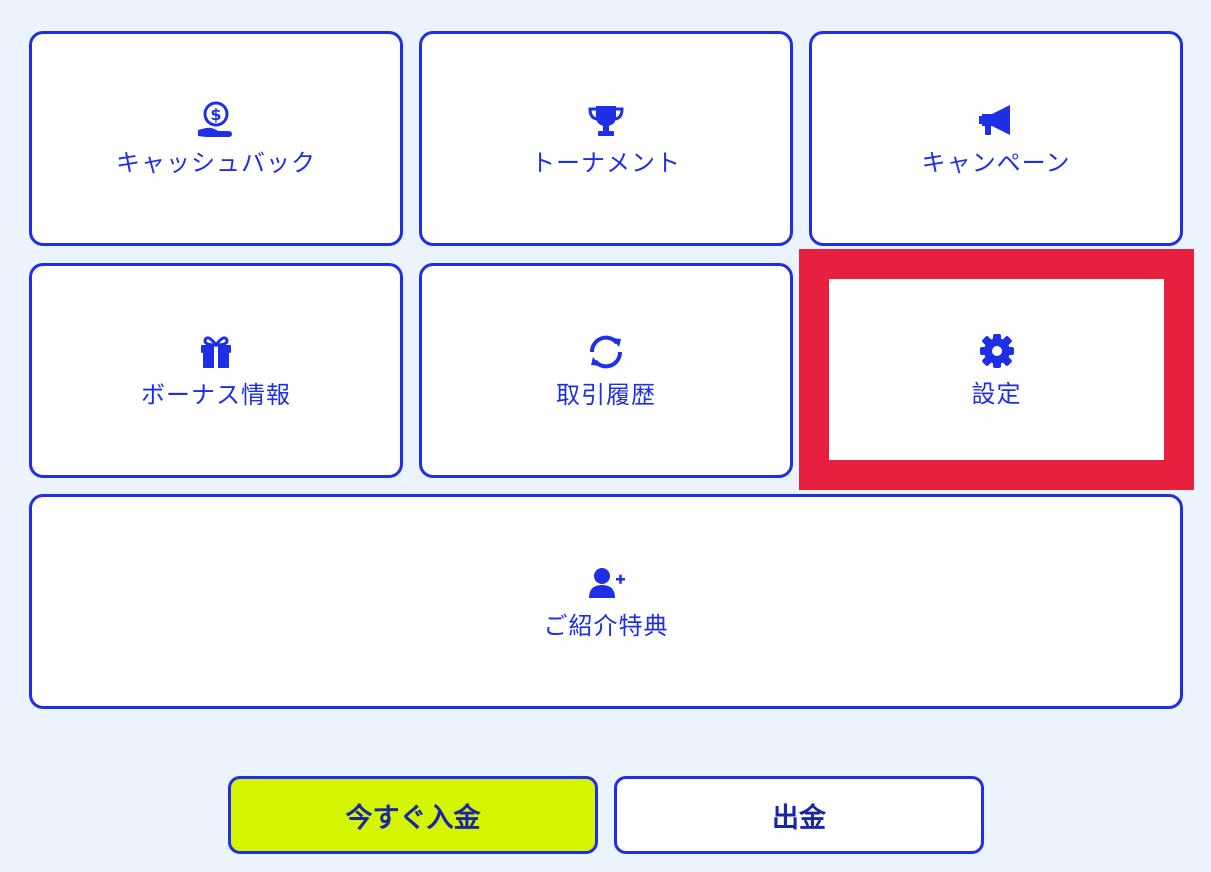 This screenshot has height=872, width=1211. What do you see at coordinates (997, 351) in the screenshot?
I see `gear-icon` at bounding box center [997, 351].